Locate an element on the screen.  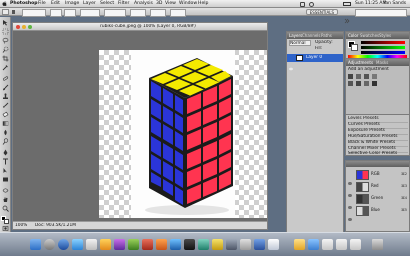
red-slider is located at coordinates (383, 42).